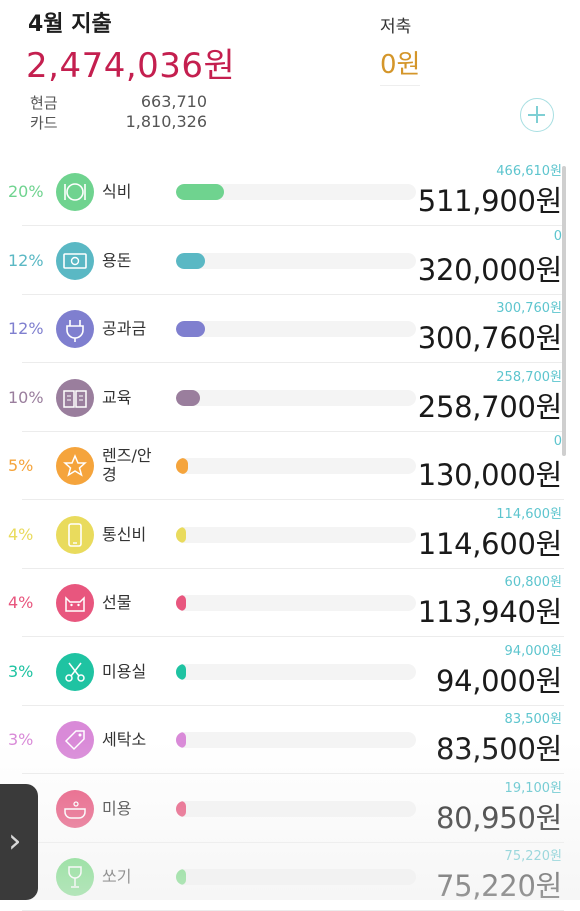 The image size is (580, 911). What do you see at coordinates (70, 22) in the screenshot?
I see `month-title: 4월 지출` at bounding box center [70, 22].